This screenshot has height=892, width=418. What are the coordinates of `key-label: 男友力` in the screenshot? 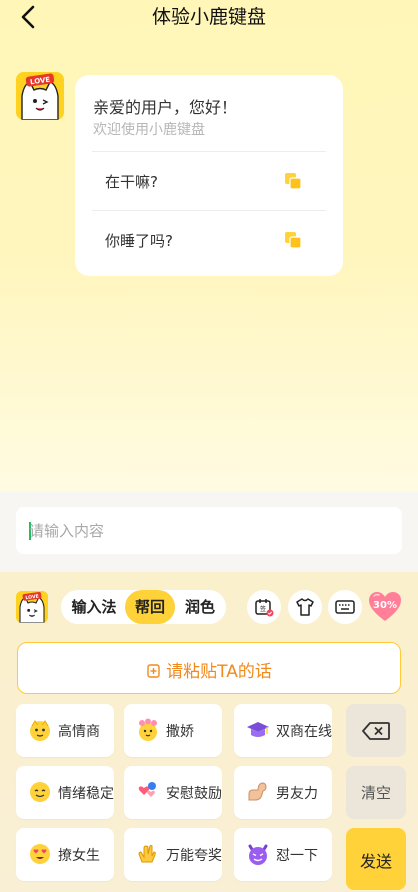 It's located at (297, 794).